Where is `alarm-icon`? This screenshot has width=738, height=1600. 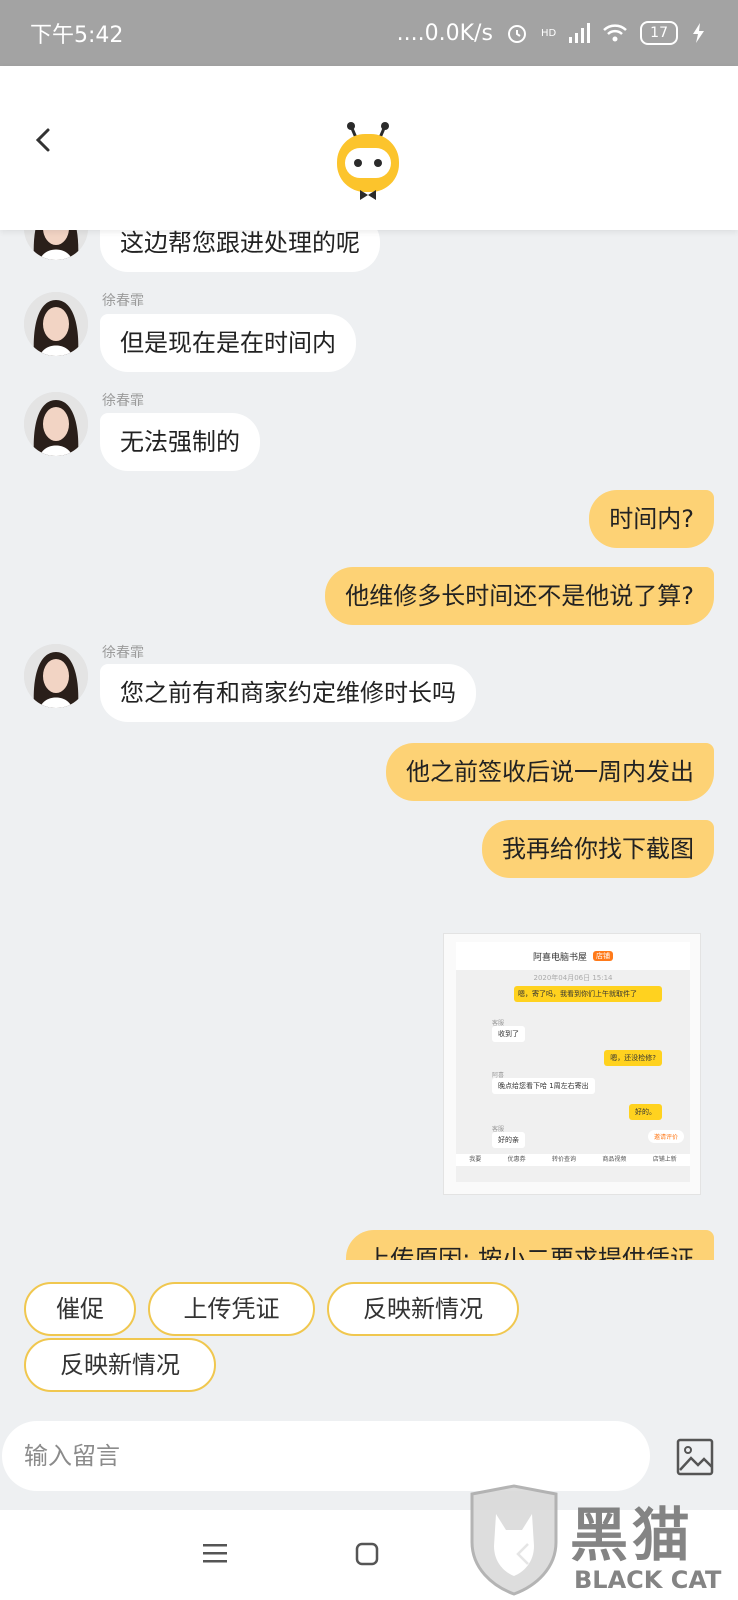 alarm-icon is located at coordinates (516, 34).